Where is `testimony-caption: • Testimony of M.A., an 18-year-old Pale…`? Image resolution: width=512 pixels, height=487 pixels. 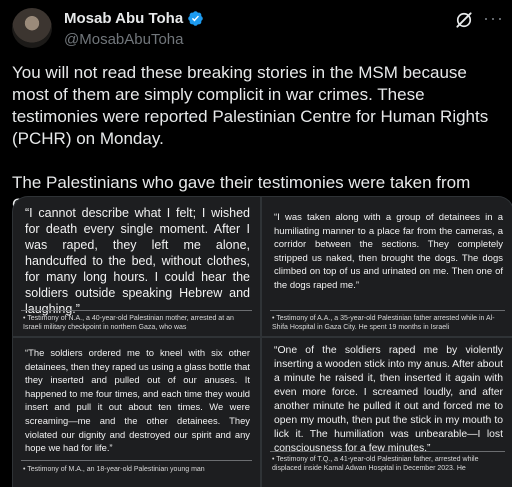
testimony-caption: • Testimony of M.A., an 18-year-old Pale… is located at coordinates (114, 469).